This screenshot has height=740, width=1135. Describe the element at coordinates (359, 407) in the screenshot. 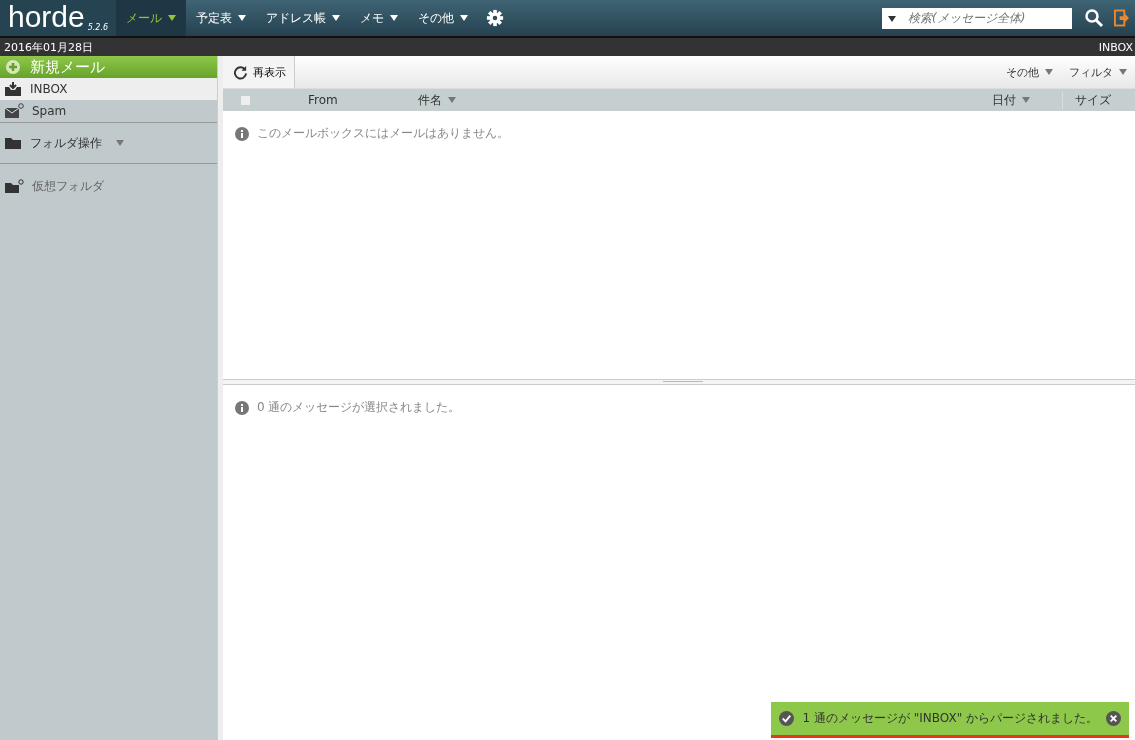

I see `selection-message: 0 通のメッセージが選択されました。` at that location.